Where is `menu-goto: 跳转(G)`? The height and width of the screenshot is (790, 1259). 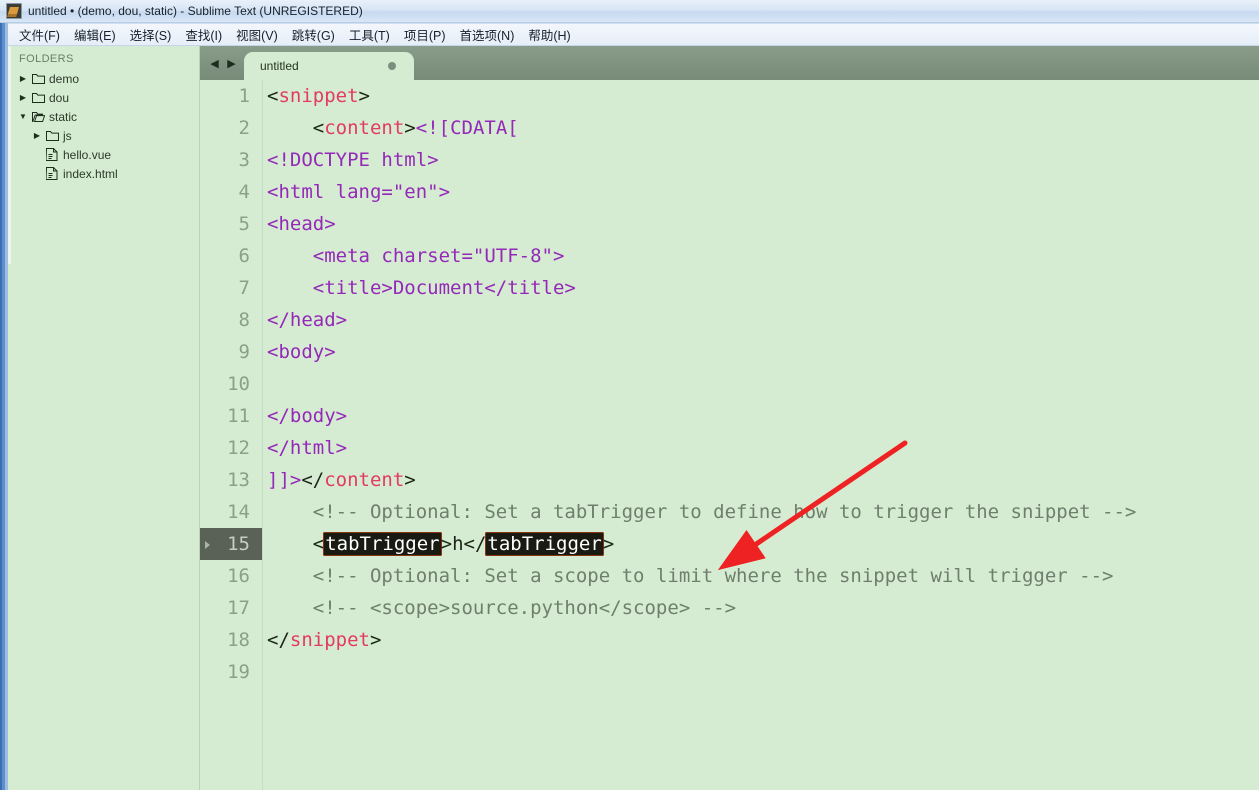
menu-goto: 跳转(G) is located at coordinates (313, 34).